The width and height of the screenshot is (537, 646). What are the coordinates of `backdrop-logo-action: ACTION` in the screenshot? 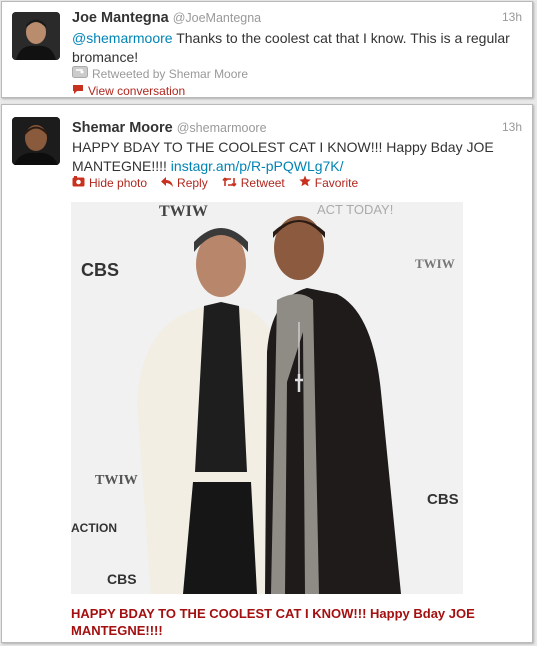 It's located at (94, 528).